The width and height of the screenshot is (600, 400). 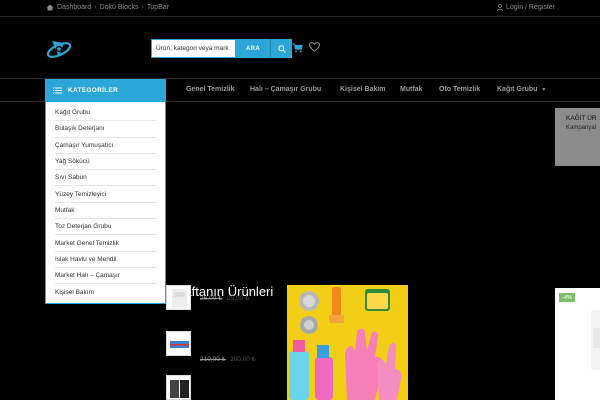 I want to click on breadcrumb: Dashboard › Dokü Blocks › TopBar, so click(x=107, y=7).